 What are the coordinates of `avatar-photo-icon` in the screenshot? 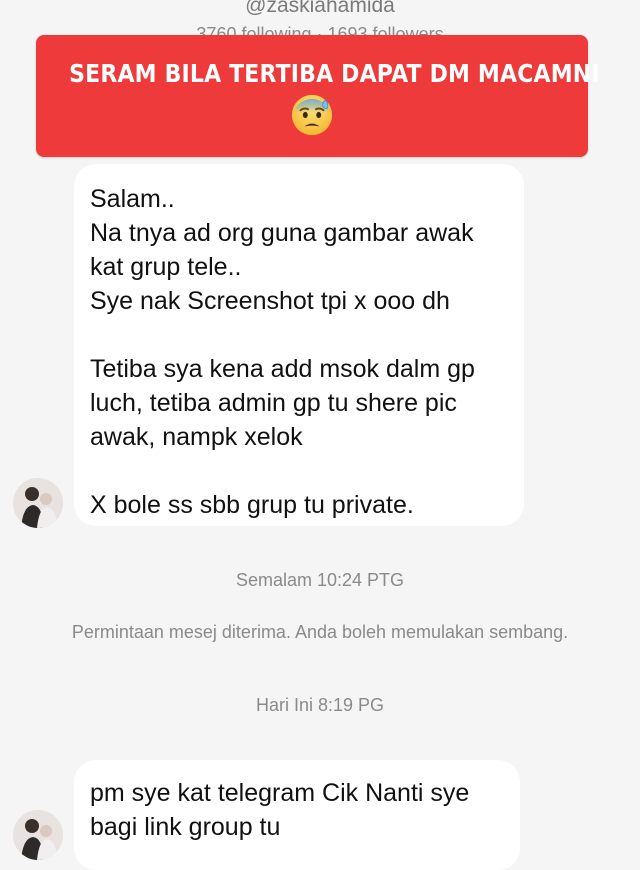 It's located at (38, 503).